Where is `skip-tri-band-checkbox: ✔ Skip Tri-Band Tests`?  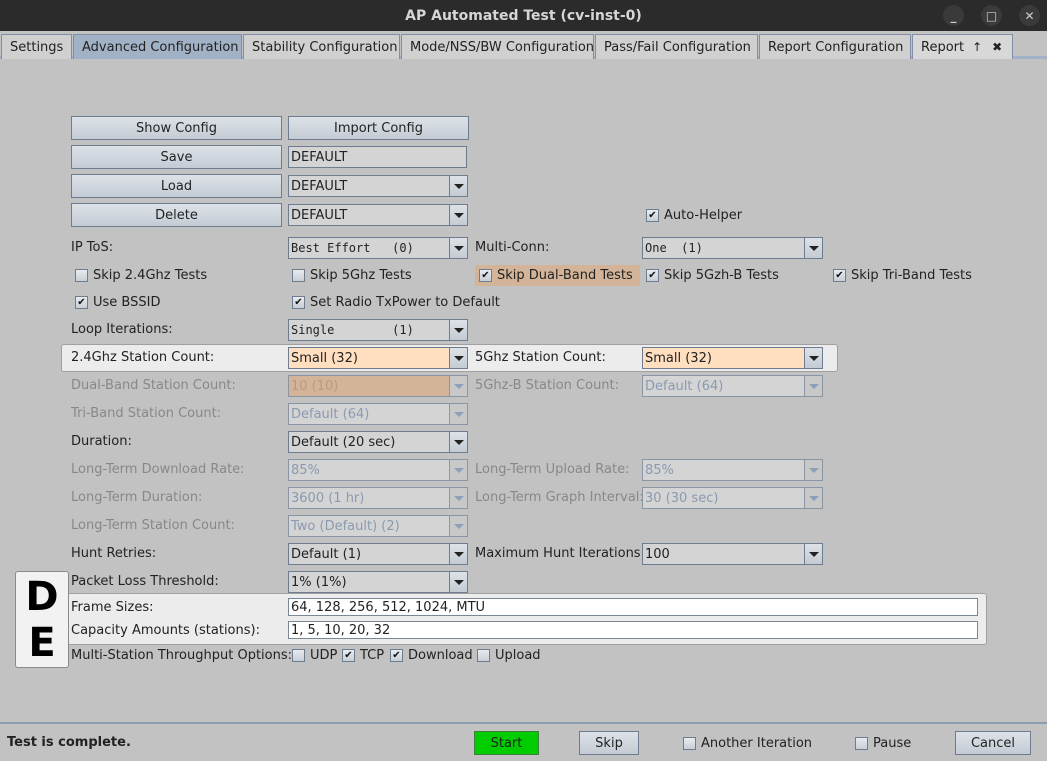 skip-tri-band-checkbox: ✔ Skip Tri-Band Tests is located at coordinates (902, 275).